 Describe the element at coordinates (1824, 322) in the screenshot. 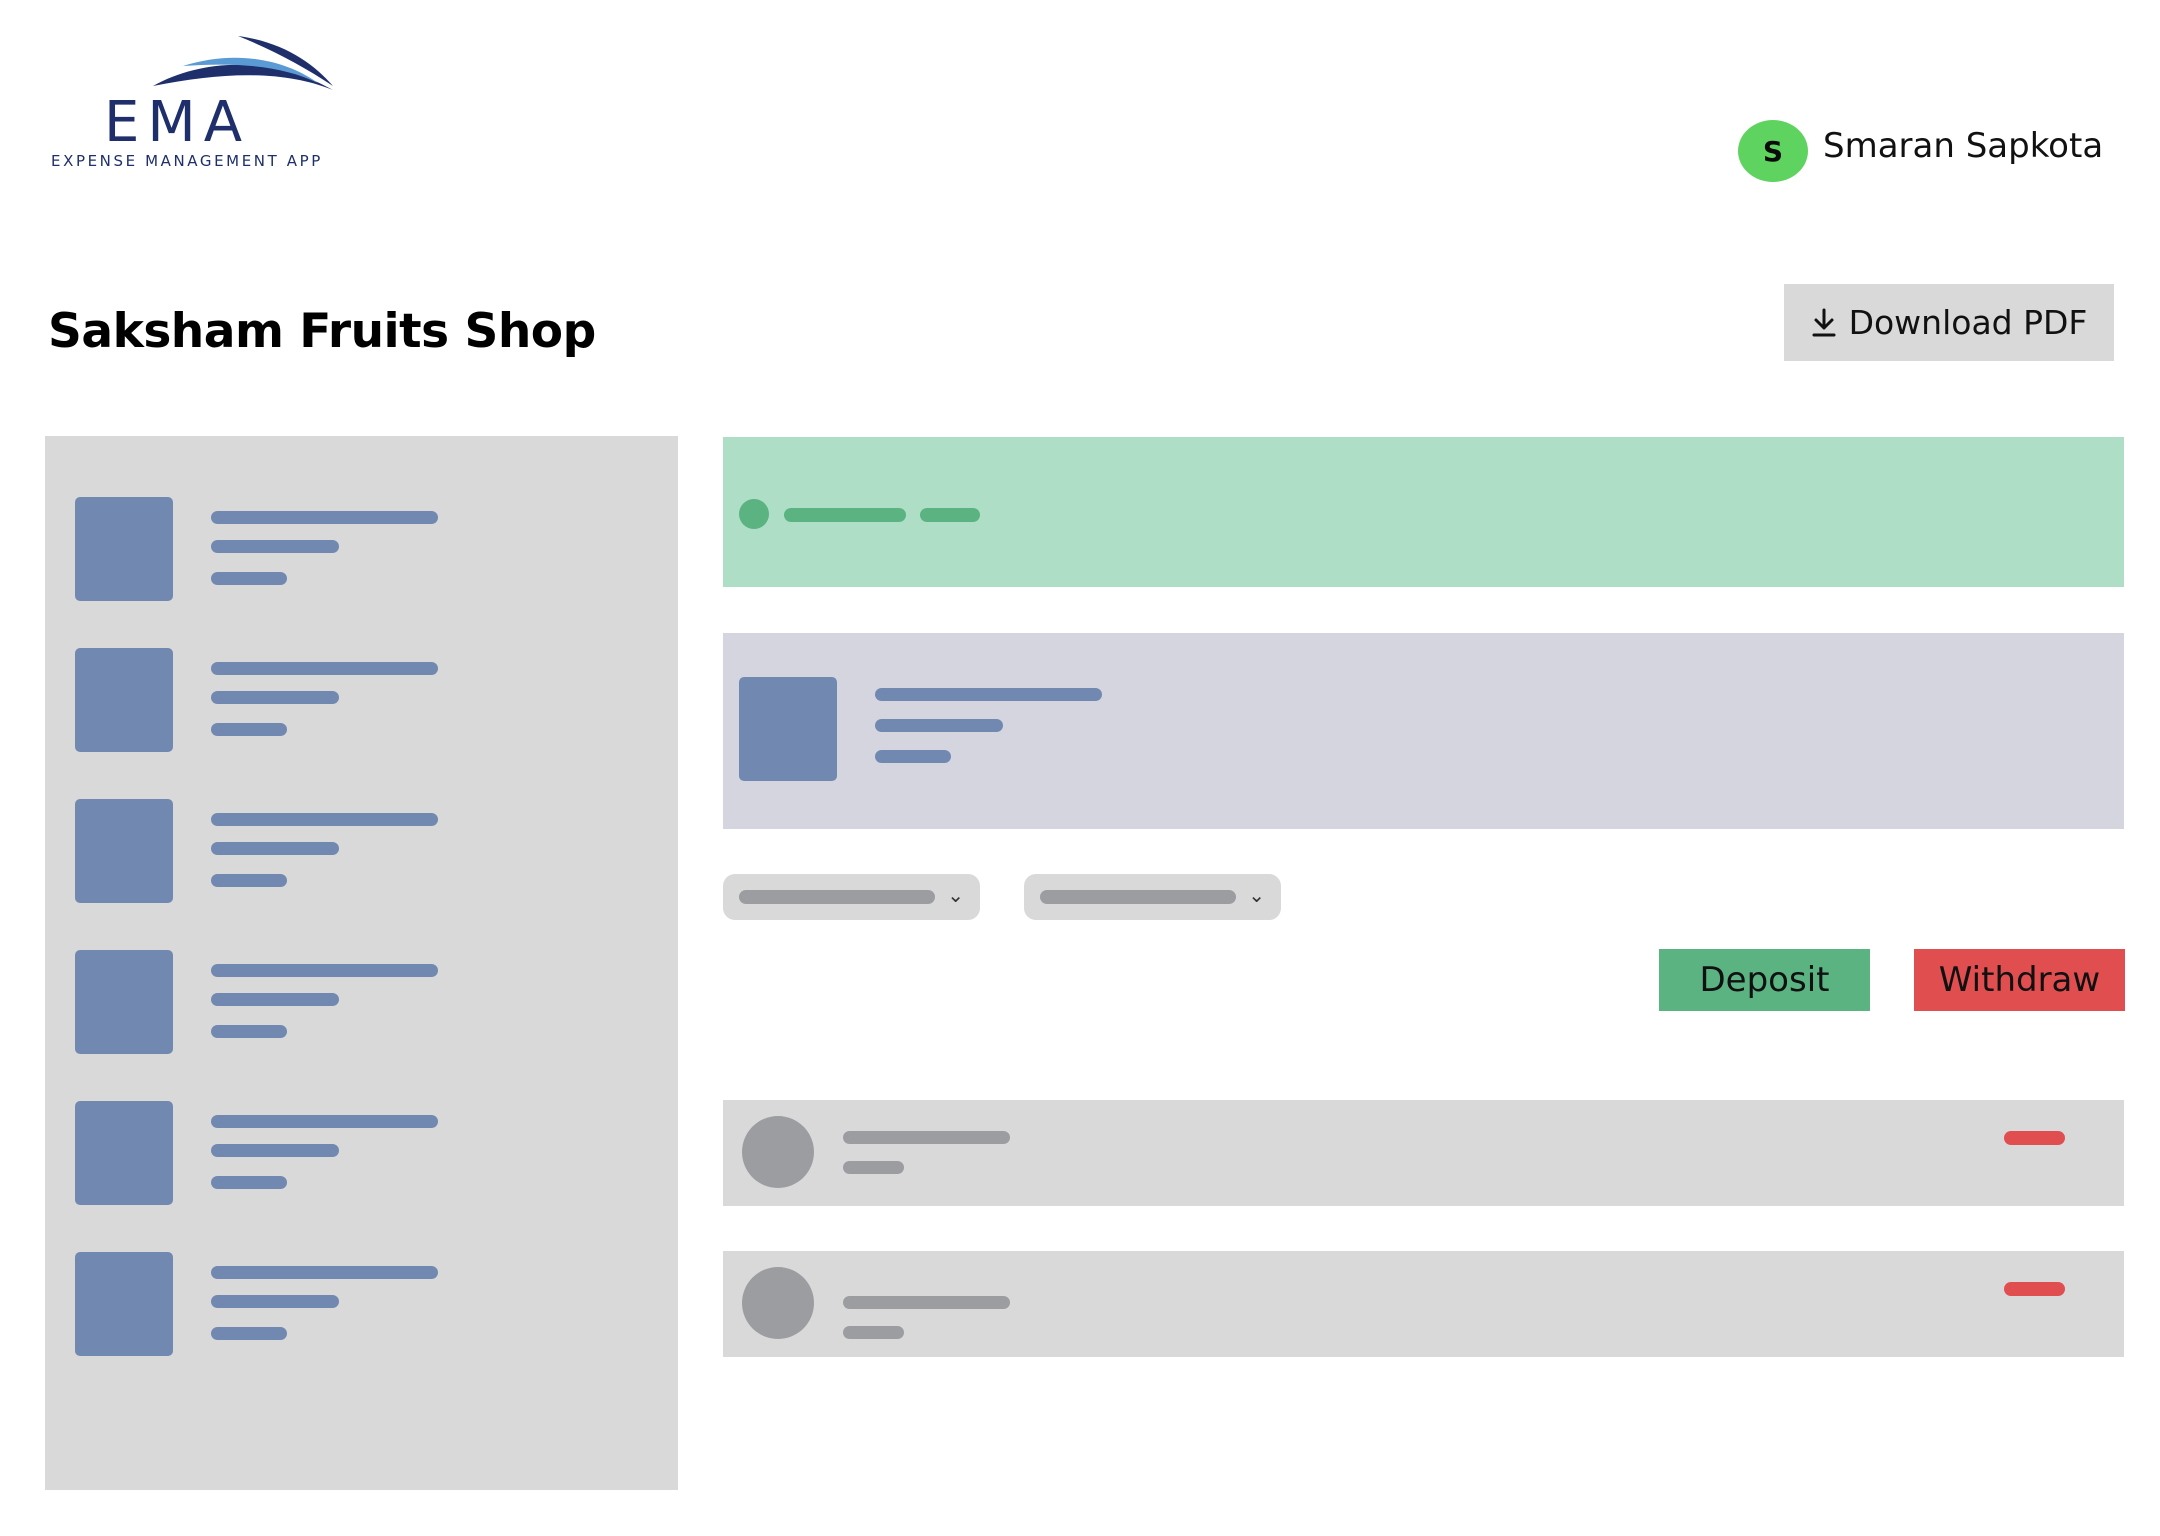

I see `download-icon` at that location.